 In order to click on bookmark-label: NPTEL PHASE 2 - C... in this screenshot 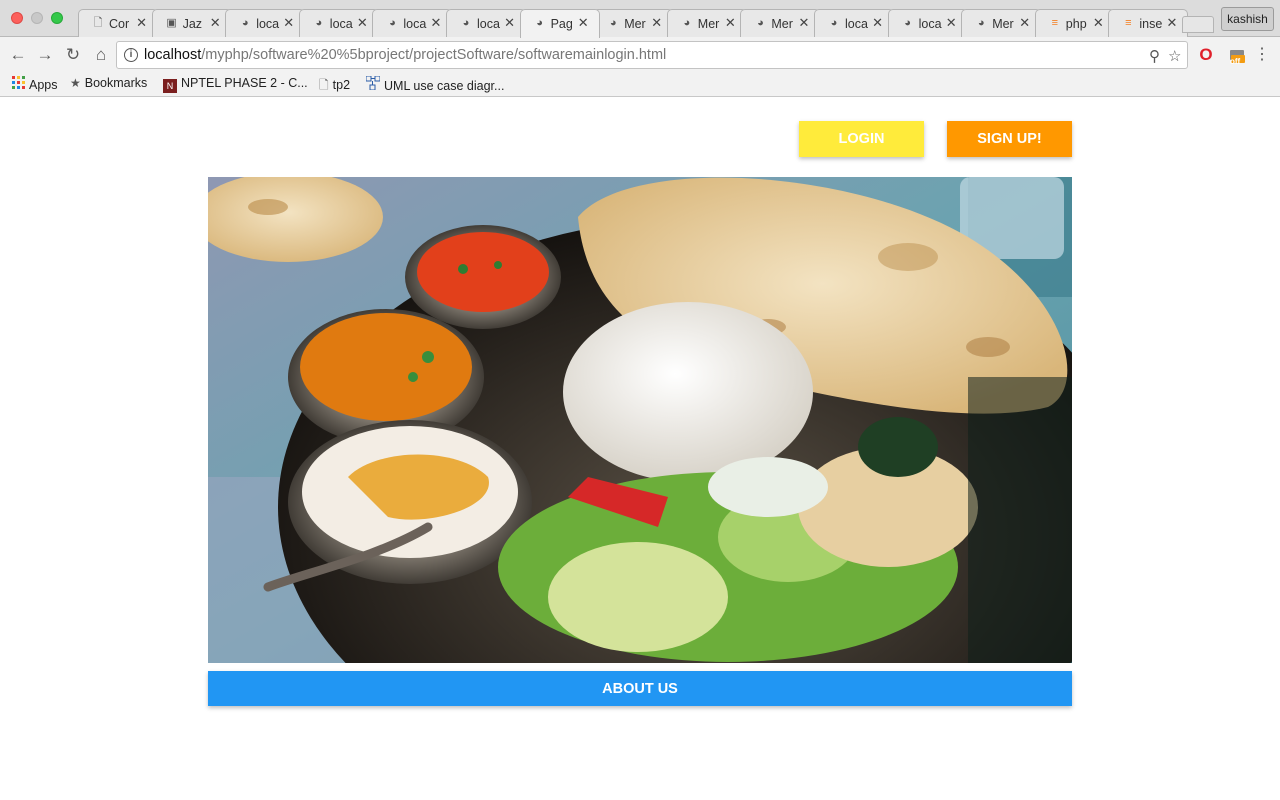, I will do `click(244, 83)`.